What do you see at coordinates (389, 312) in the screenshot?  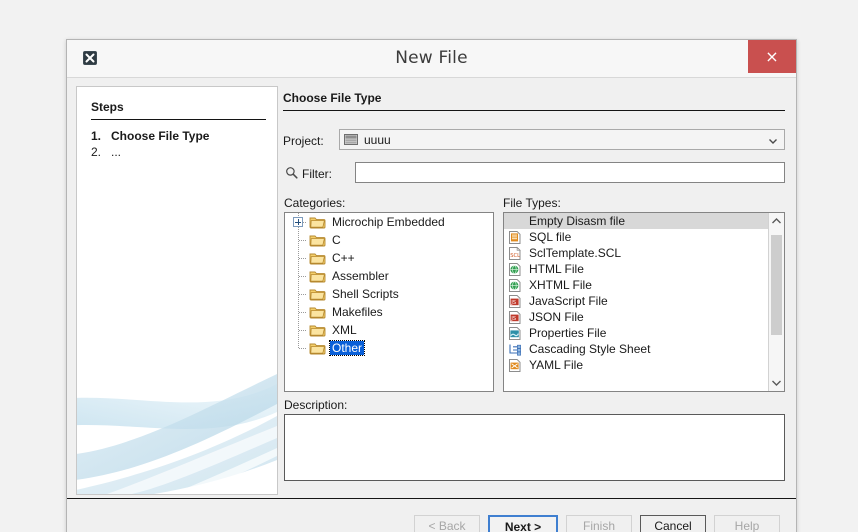 I see `category-row-makefiles: Makefiles` at bounding box center [389, 312].